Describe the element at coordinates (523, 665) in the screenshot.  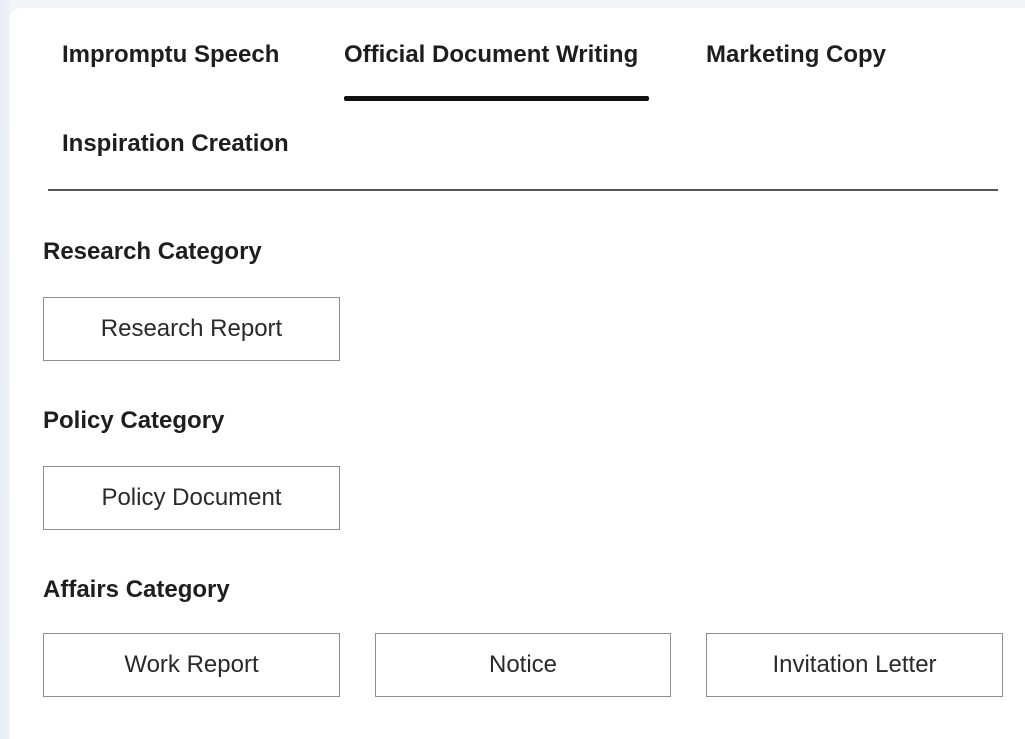
I see `notice-option: Notice` at that location.